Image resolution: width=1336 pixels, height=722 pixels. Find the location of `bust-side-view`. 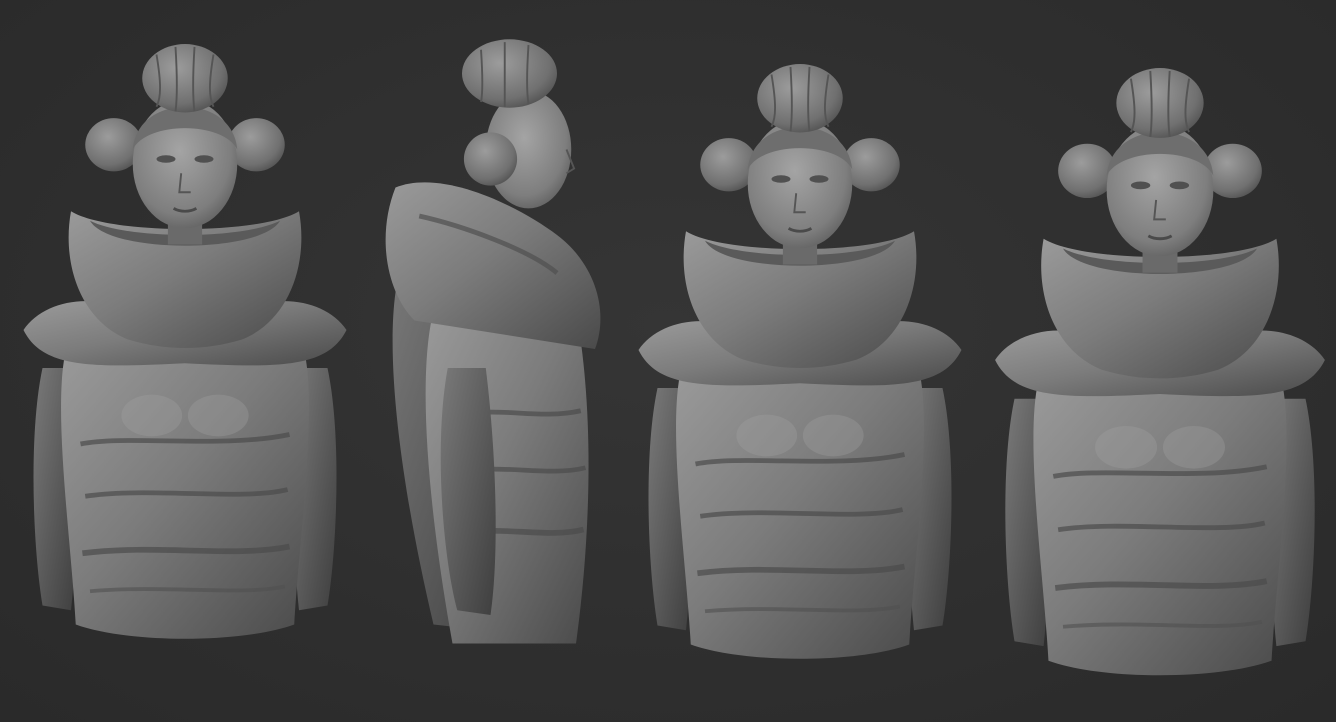

bust-side-view is located at coordinates (493, 341).